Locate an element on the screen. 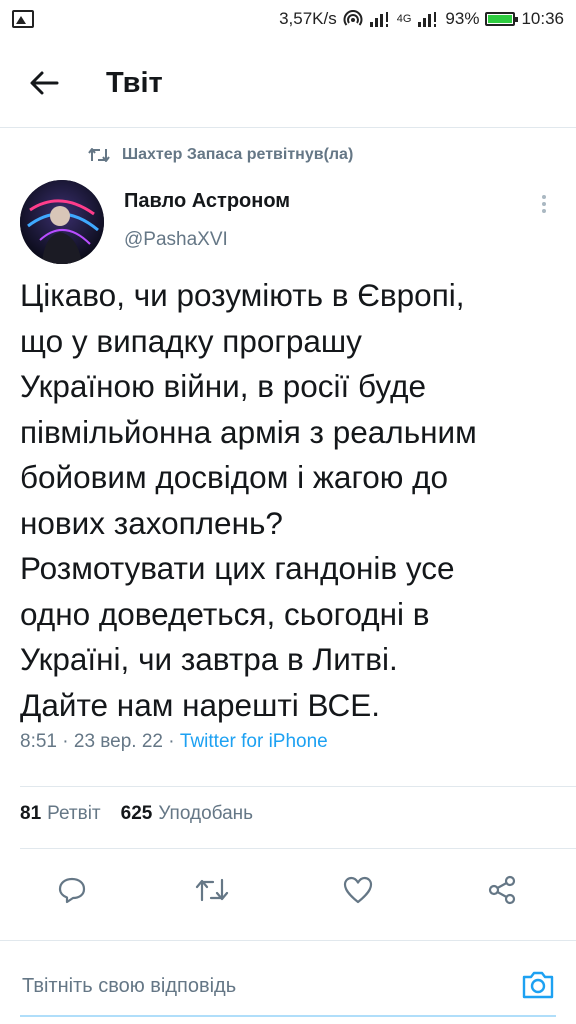 The height and width of the screenshot is (1024, 576). share-icon is located at coordinates (502, 890).